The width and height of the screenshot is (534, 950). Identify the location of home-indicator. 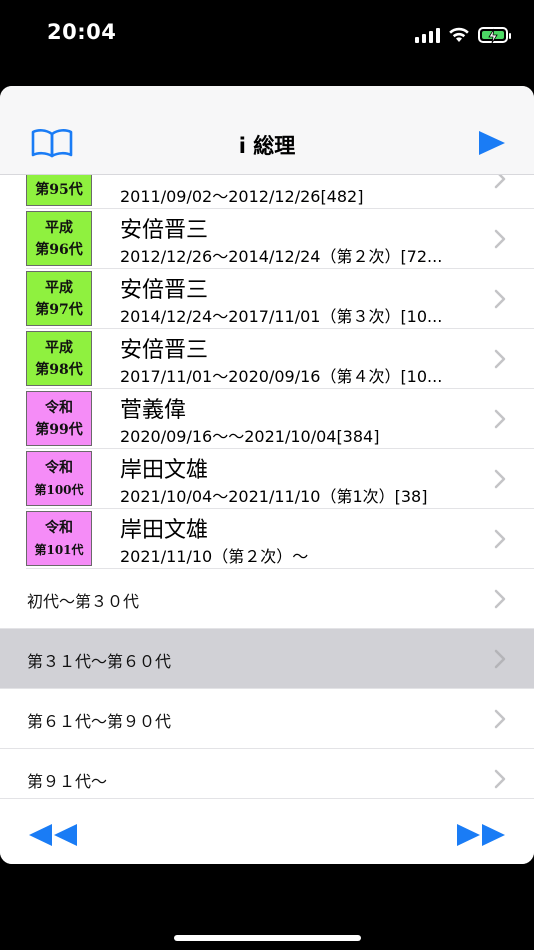
(267, 938).